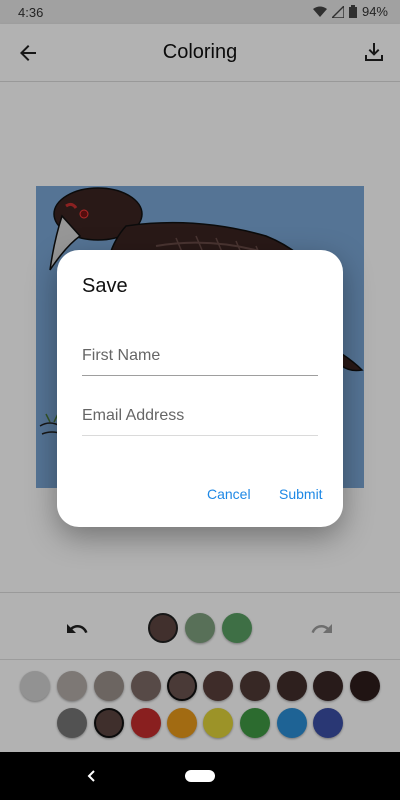 The image size is (400, 800). I want to click on first-name-field-container, so click(200, 356).